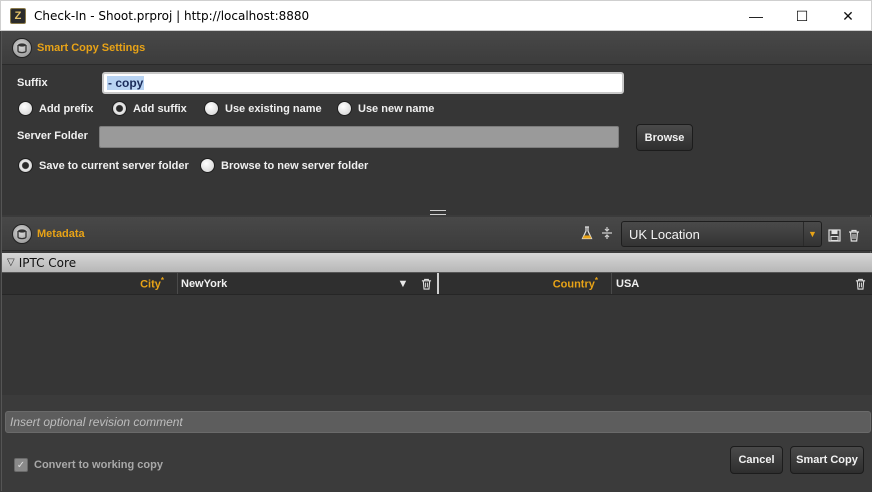 This screenshot has height=492, width=872. What do you see at coordinates (438, 212) in the screenshot?
I see `splitter-grip` at bounding box center [438, 212].